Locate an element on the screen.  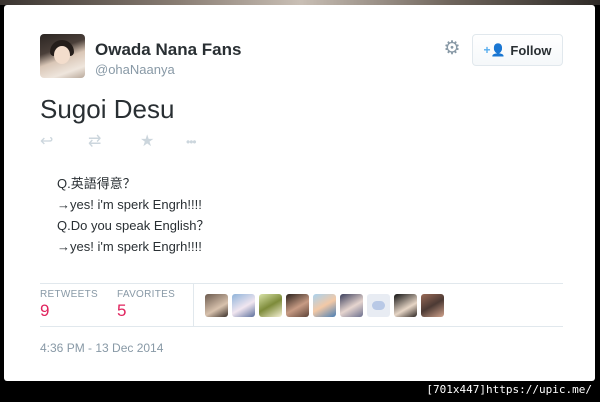
stats-separator is located at coordinates (193, 305).